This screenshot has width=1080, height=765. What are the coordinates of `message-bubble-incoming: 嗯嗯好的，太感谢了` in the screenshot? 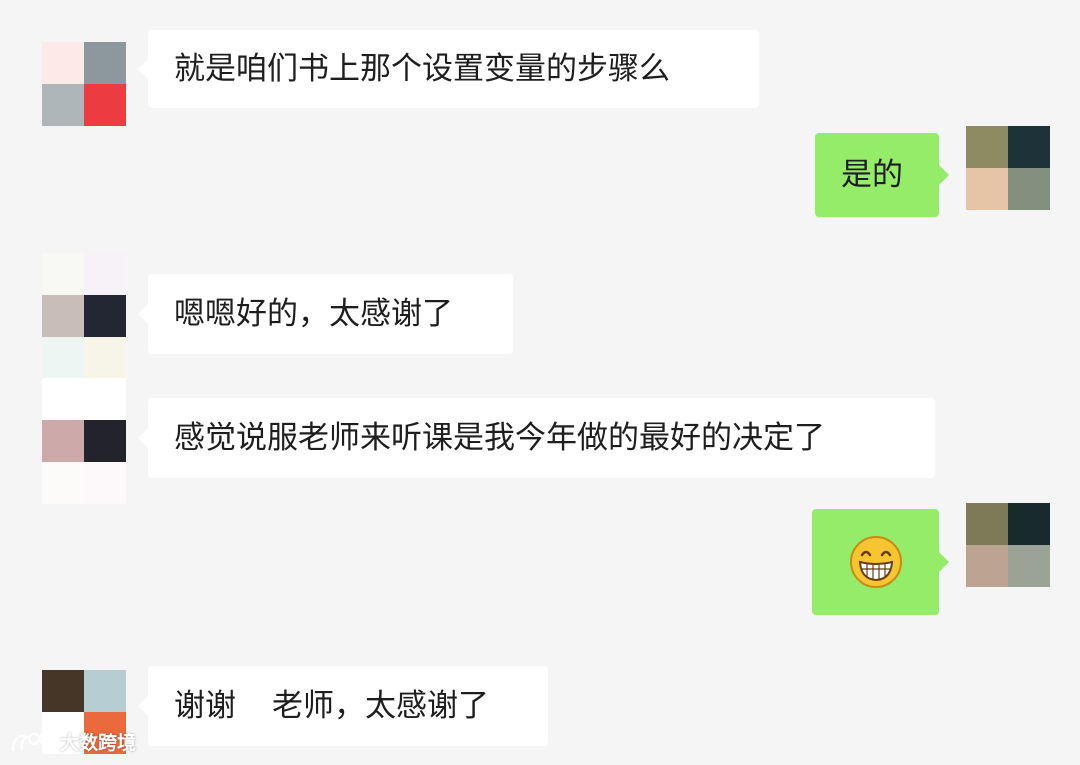 It's located at (325, 314).